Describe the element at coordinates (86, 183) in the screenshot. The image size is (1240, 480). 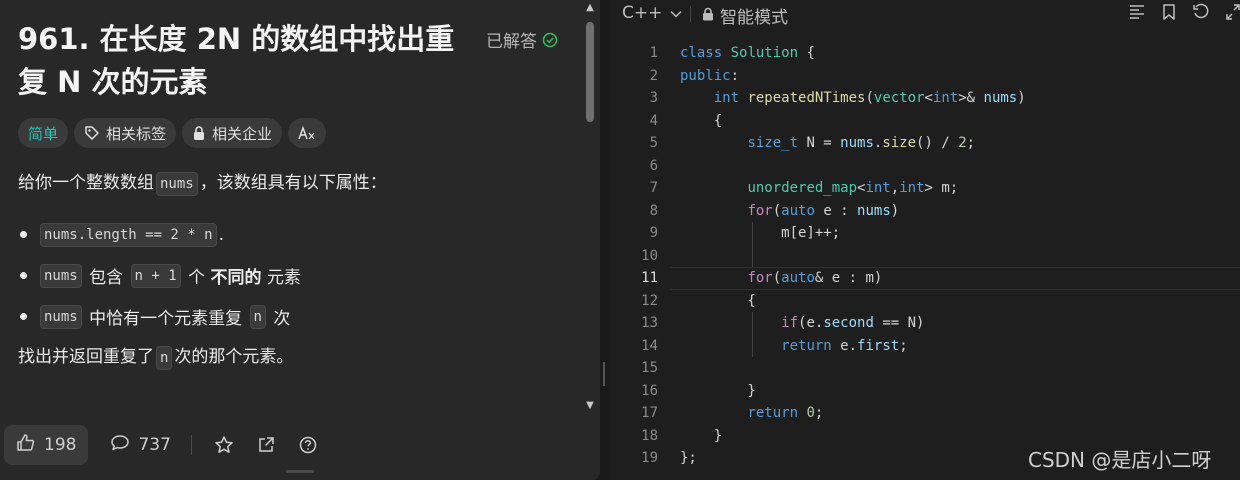
I see `intro-text: 给你一个整数数组` at that location.